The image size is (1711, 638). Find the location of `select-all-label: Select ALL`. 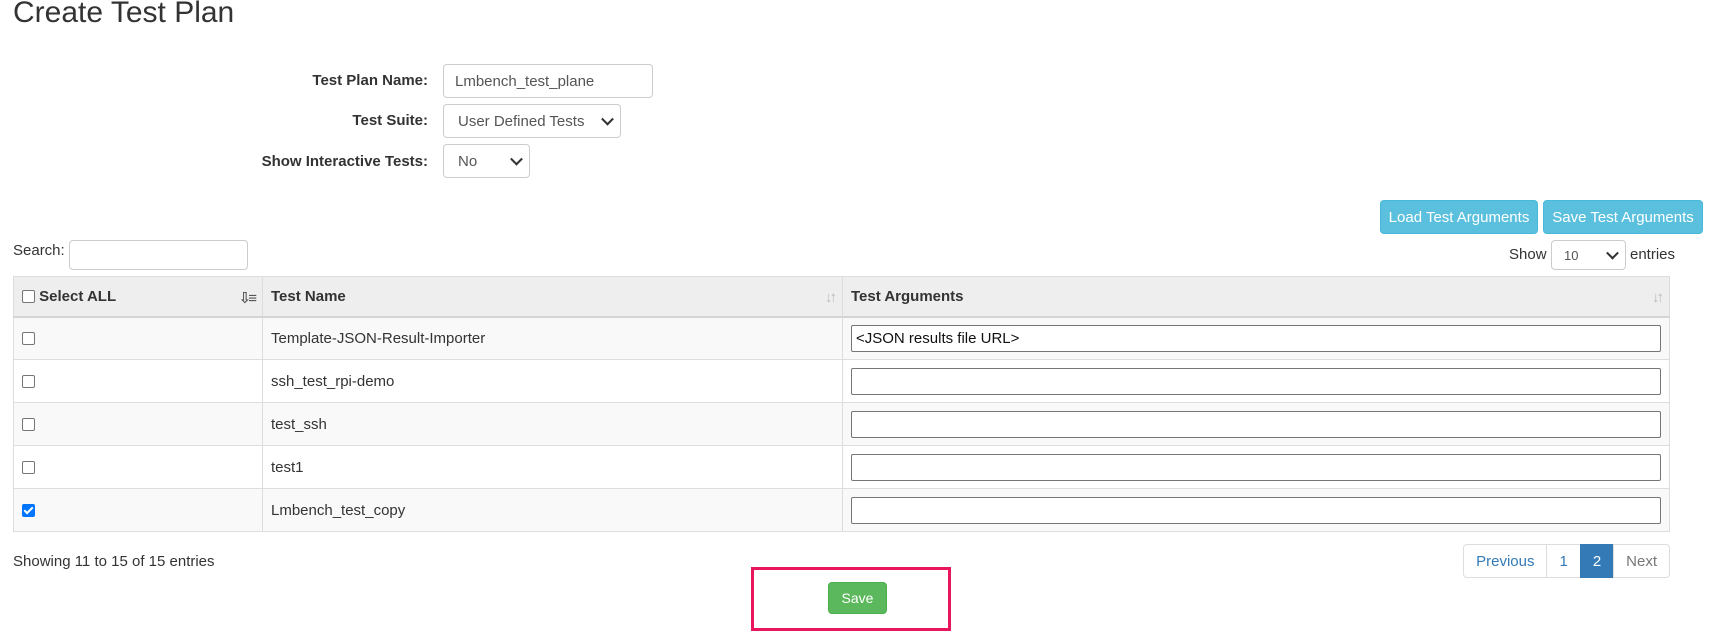

select-all-label: Select ALL is located at coordinates (78, 296).